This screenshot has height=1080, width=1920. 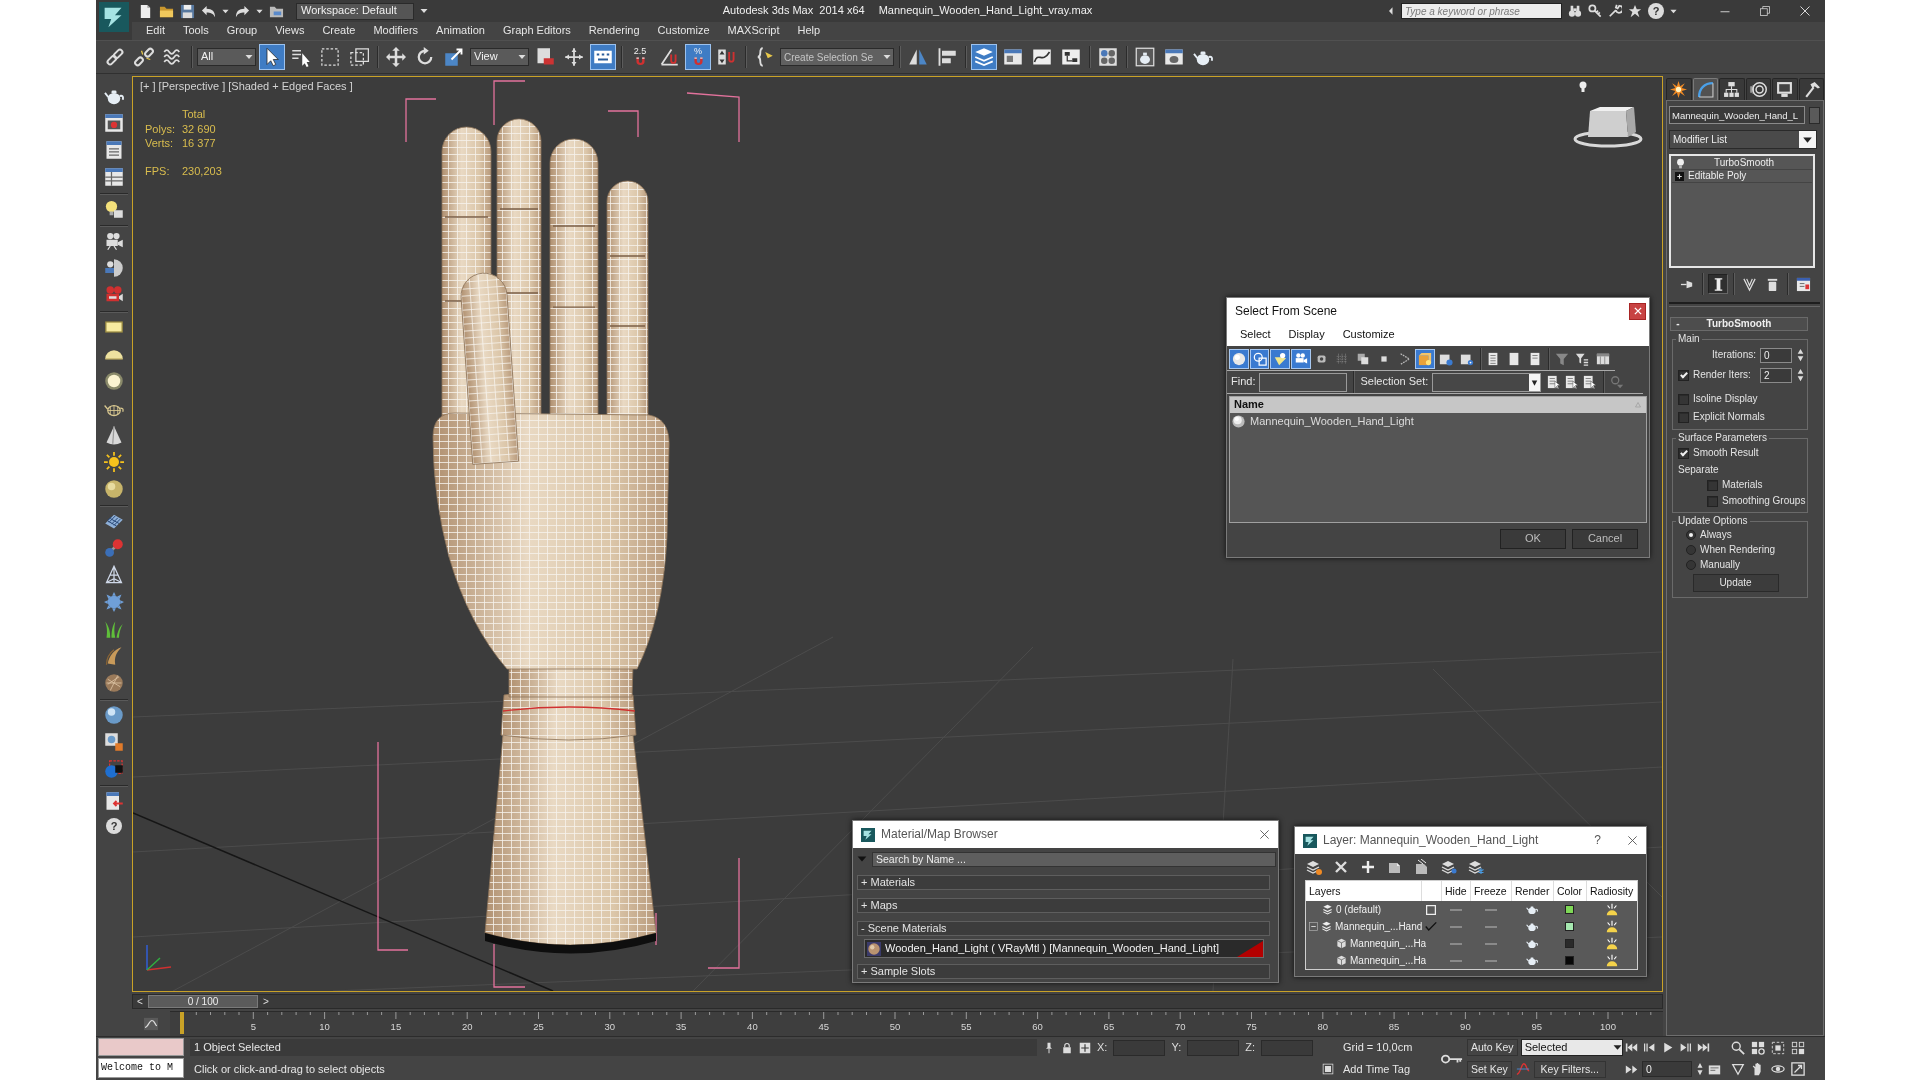 I want to click on sphere-icon, so click(x=114, y=489).